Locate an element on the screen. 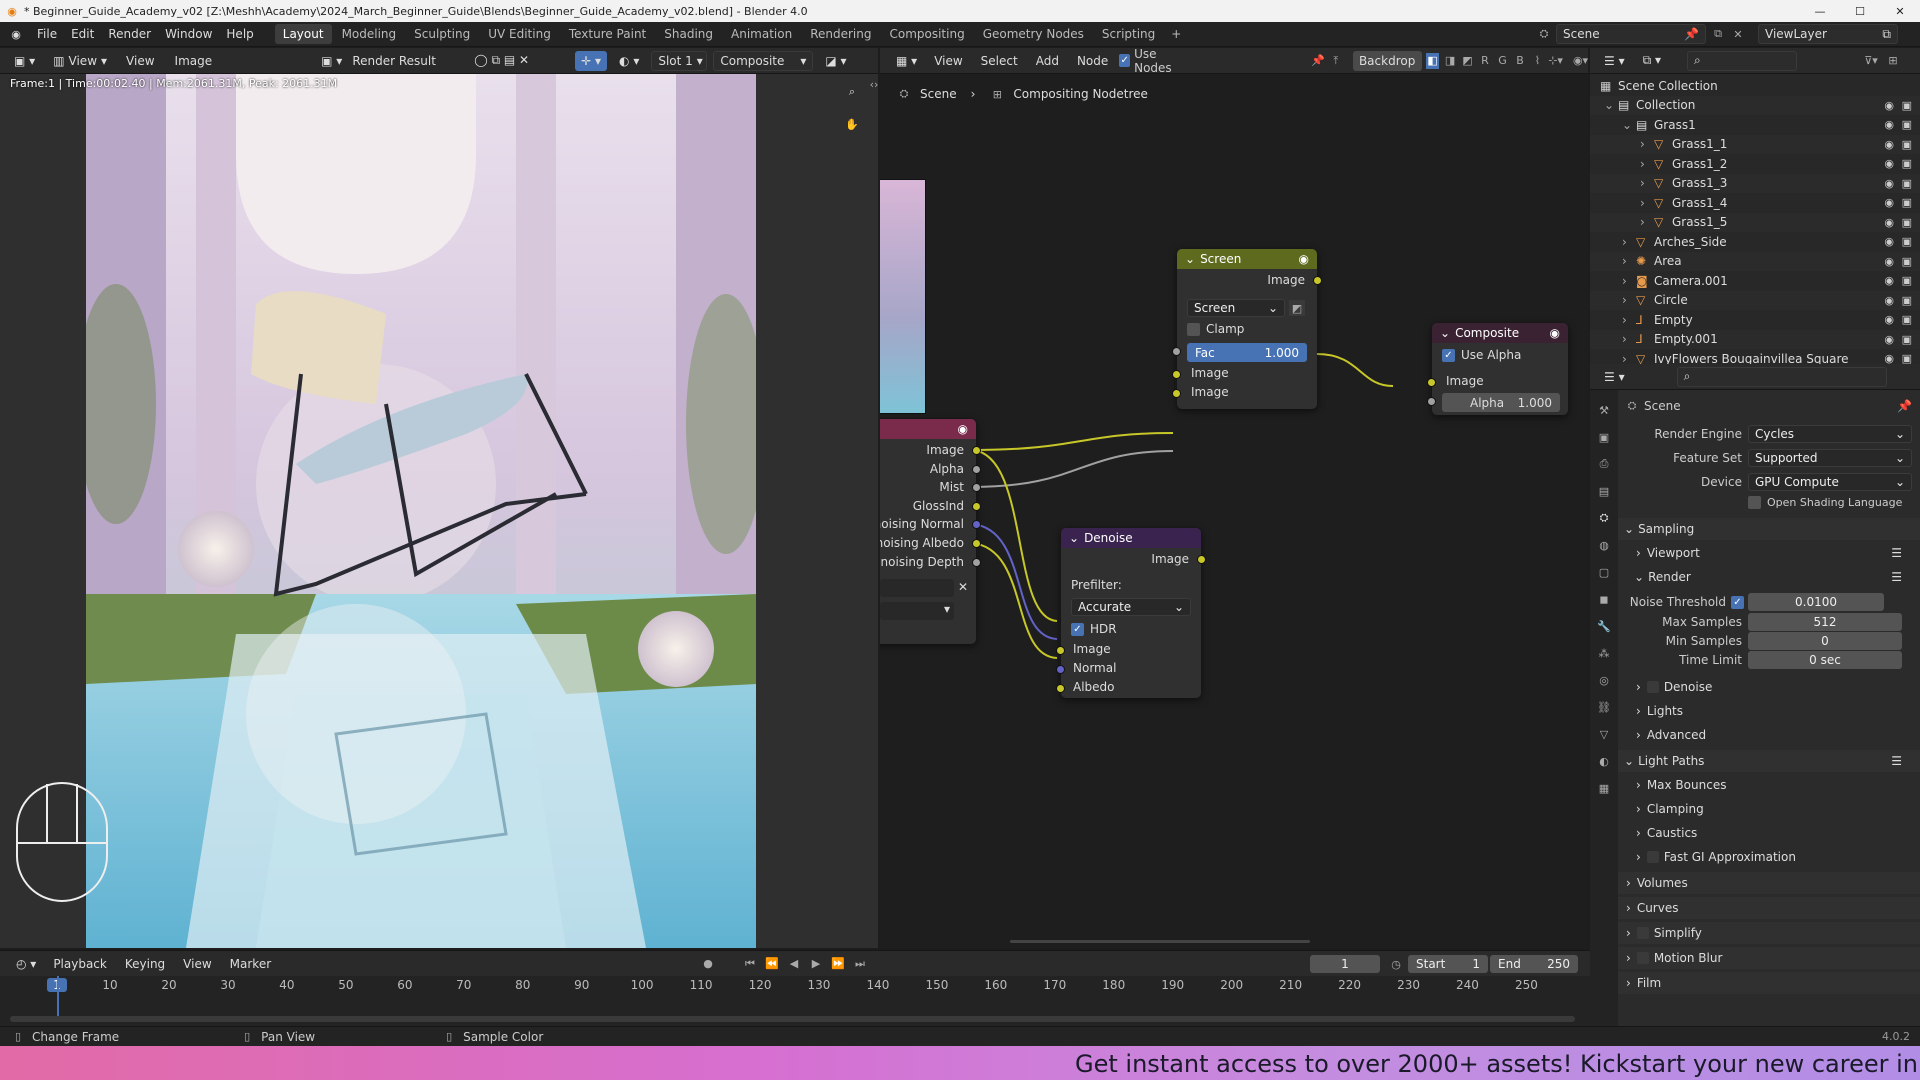 This screenshot has height=1080, width=1920. outliner-item: › ▽ Grass1_2 ◉ ▣ is located at coordinates (1755, 163).